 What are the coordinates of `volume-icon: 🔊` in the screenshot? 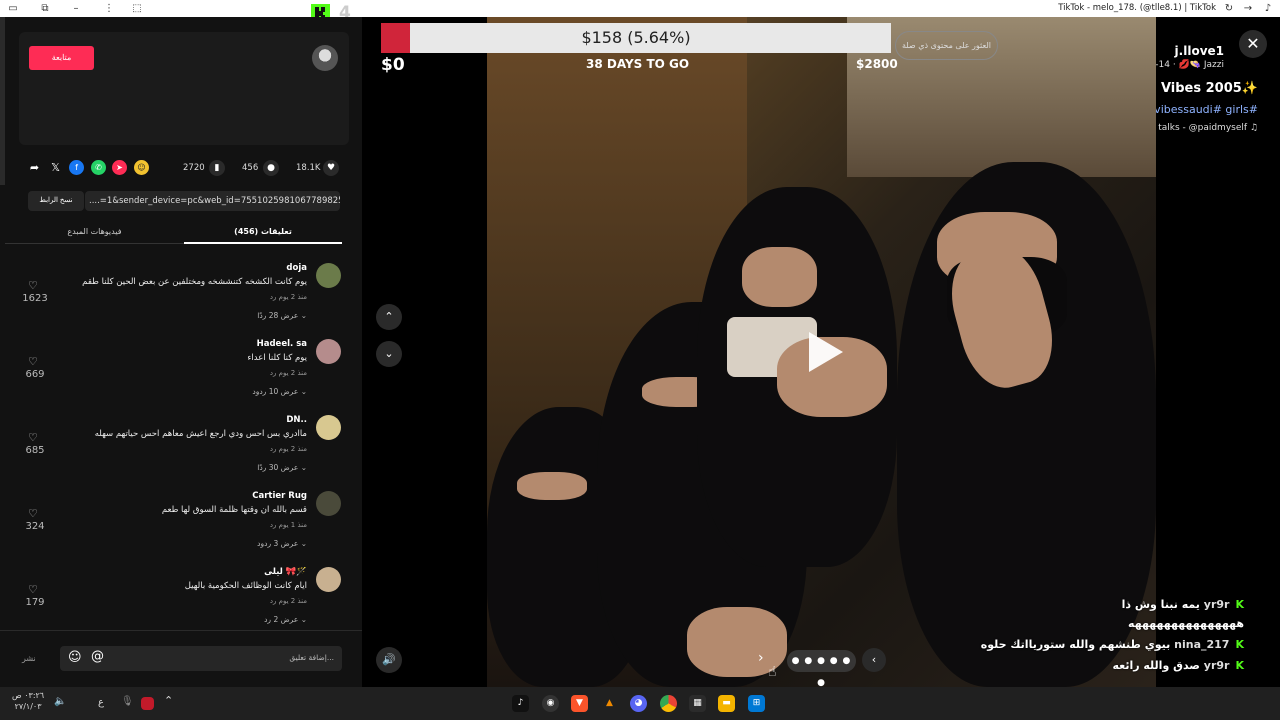 It's located at (389, 659).